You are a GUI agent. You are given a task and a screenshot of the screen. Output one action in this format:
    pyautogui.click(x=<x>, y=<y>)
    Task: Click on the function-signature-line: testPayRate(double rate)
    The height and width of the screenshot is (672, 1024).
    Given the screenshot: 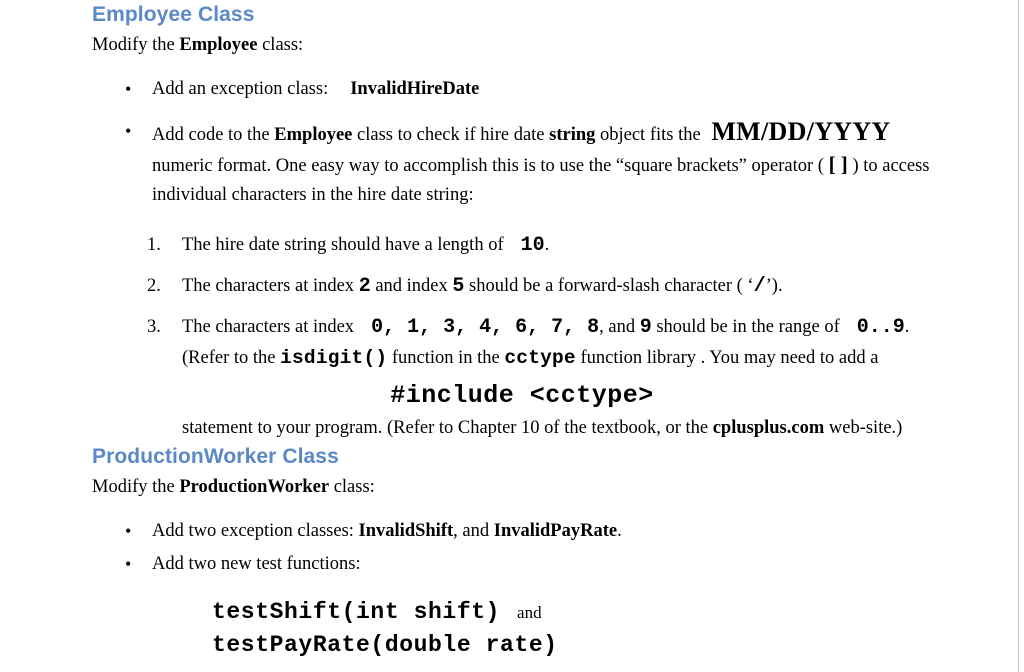 What is the action you would take?
    pyautogui.click(x=582, y=645)
    